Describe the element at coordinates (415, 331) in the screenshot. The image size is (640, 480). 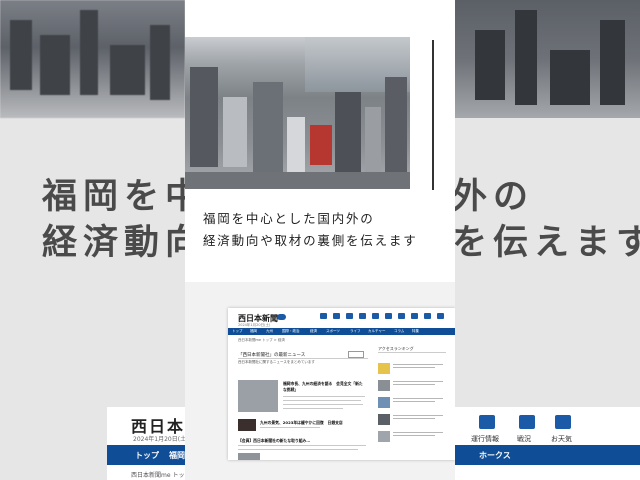
I see `mini-nav-item: 特集` at that location.